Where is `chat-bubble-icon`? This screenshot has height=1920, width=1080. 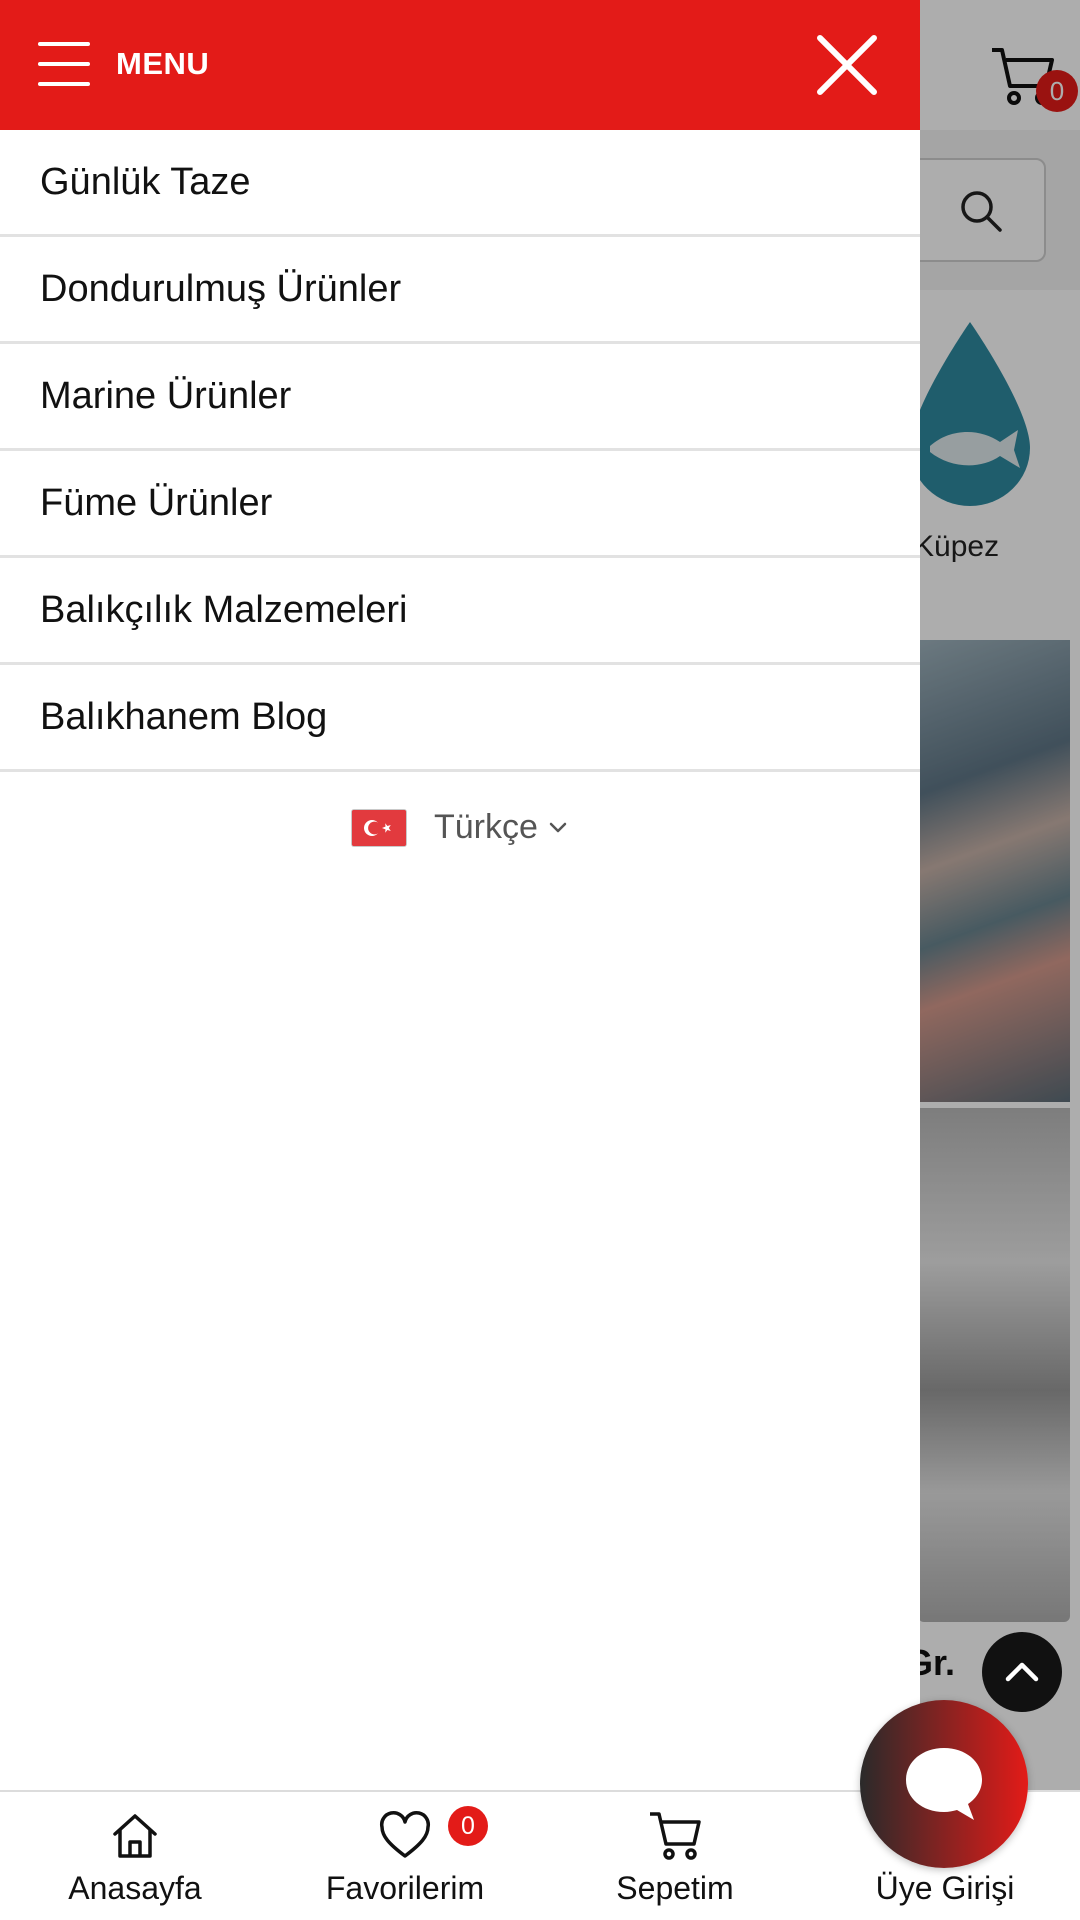
chat-bubble-icon is located at coordinates (944, 1784).